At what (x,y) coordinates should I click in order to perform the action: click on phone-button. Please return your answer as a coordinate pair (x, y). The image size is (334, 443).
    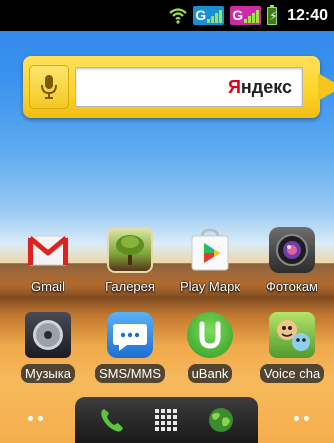
    Looking at the image, I should click on (112, 420).